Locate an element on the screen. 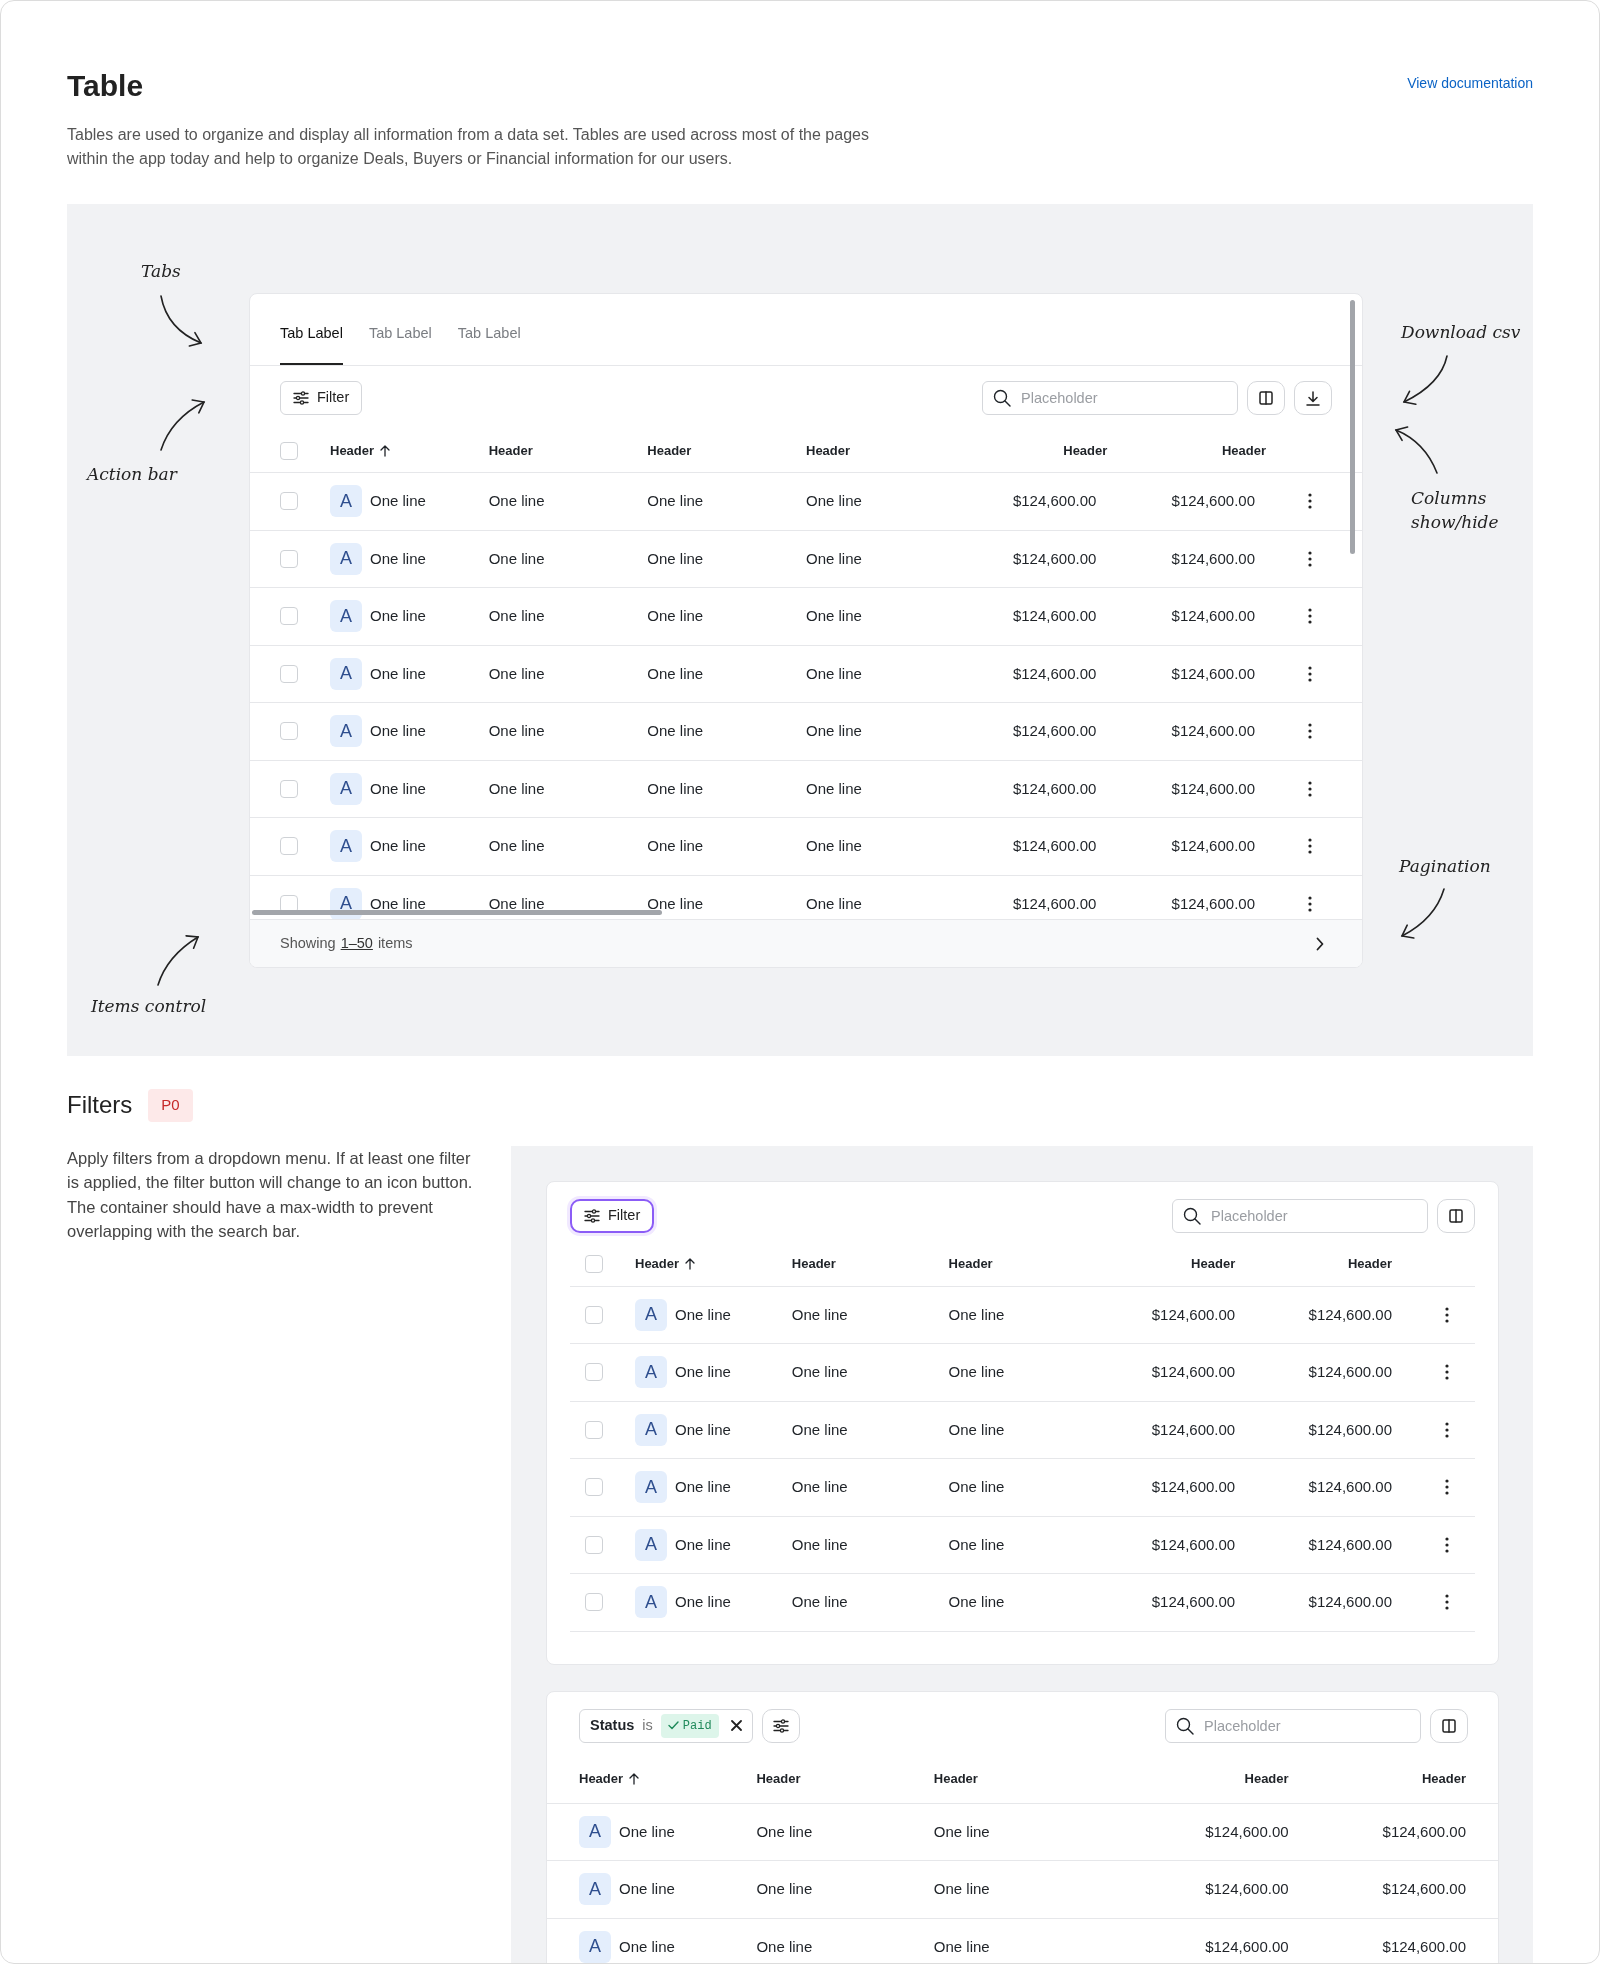  priority-badge: P0 is located at coordinates (170, 1105).